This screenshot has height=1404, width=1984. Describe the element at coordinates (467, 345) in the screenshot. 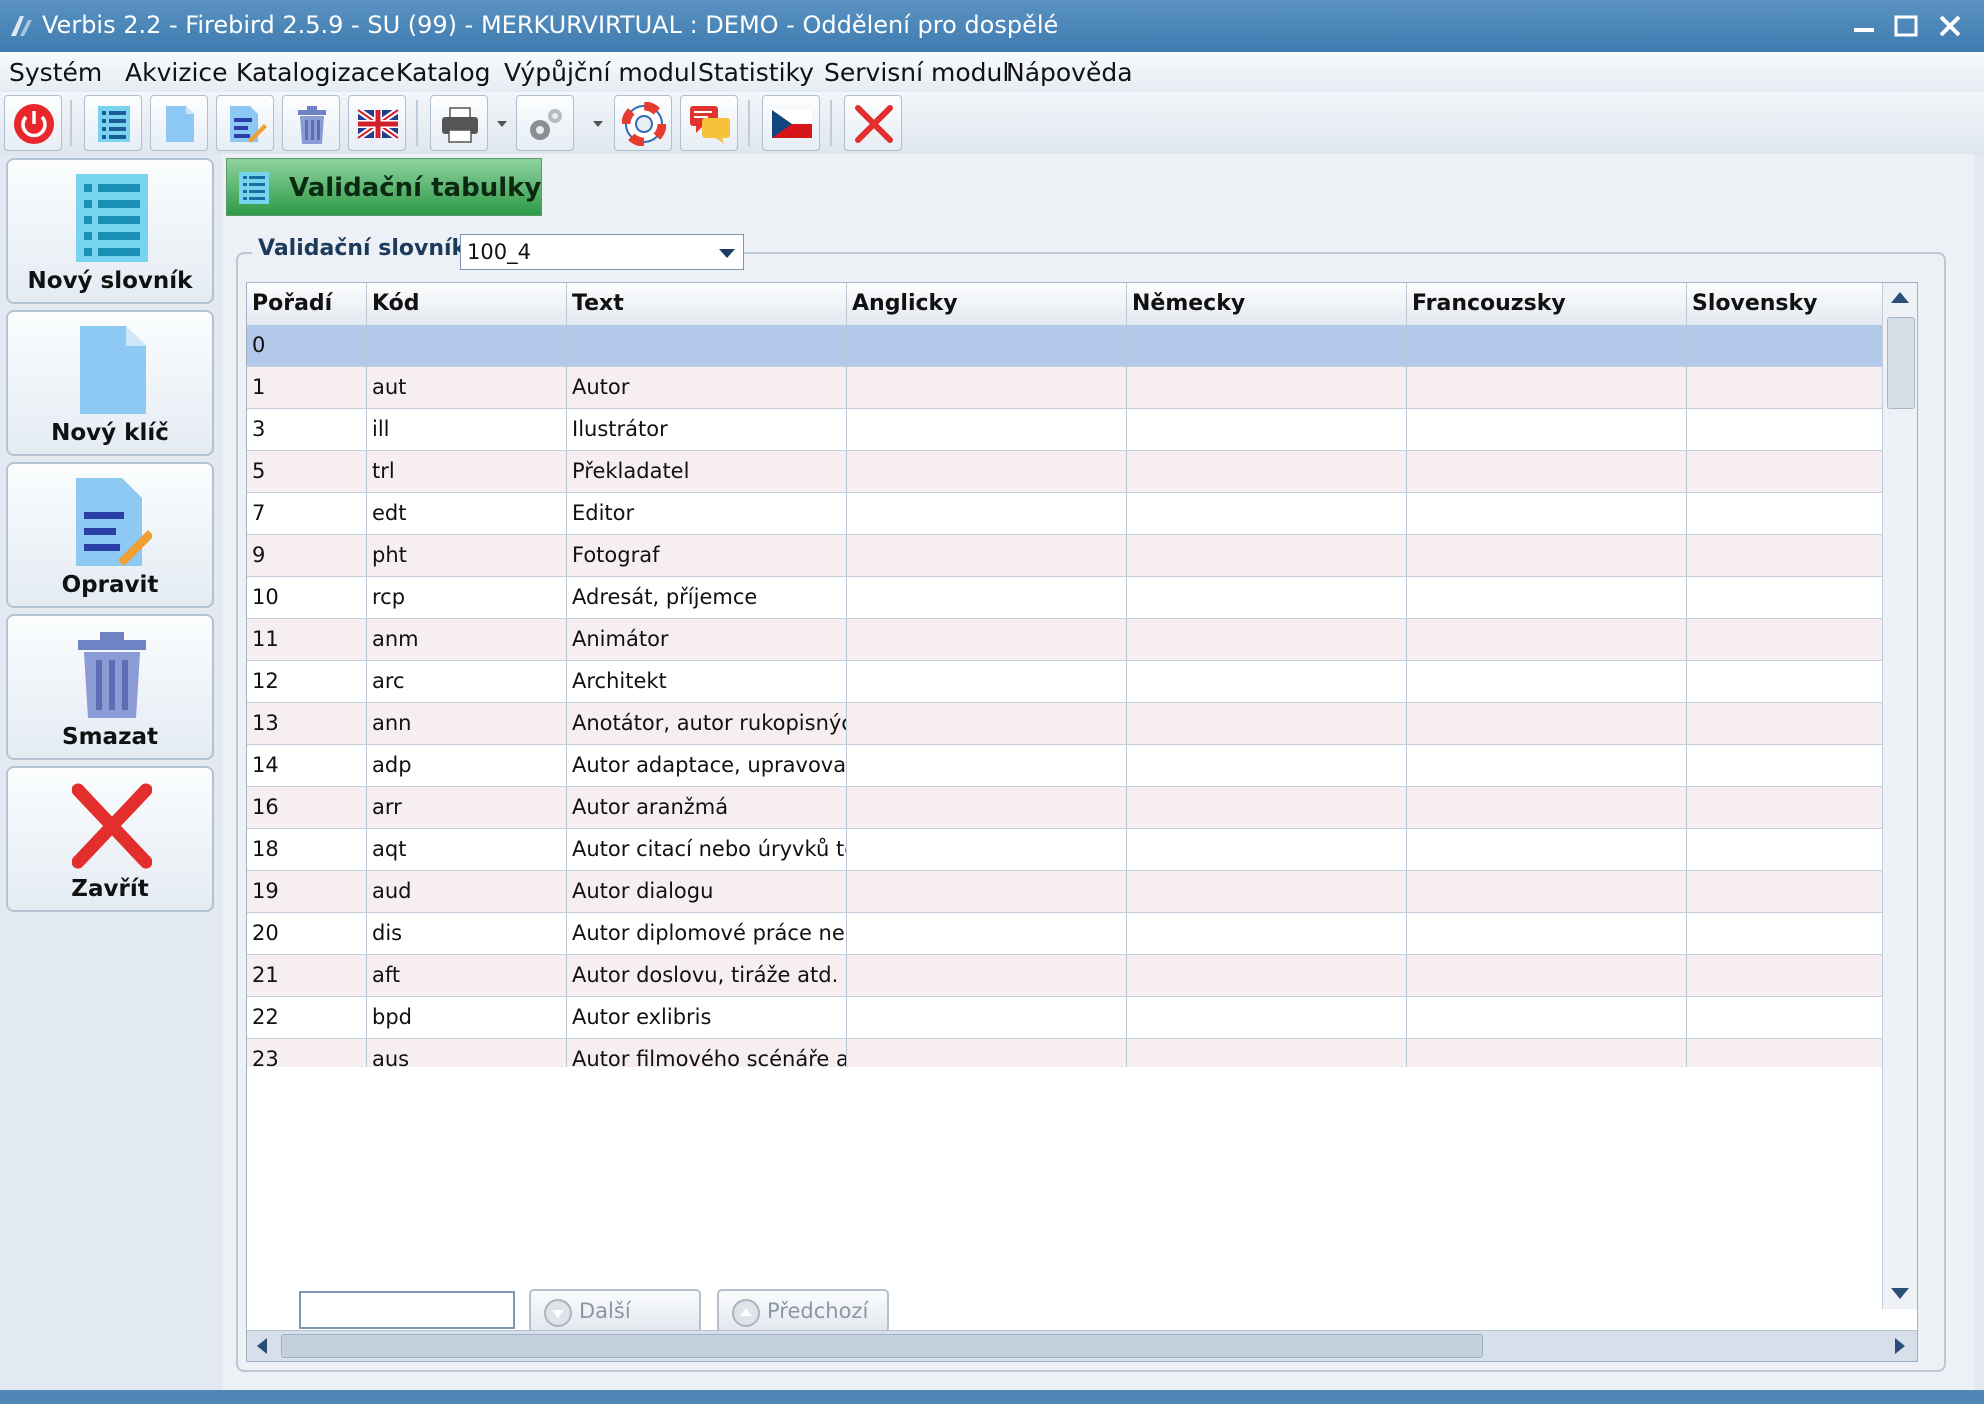

I see `cell-code` at that location.